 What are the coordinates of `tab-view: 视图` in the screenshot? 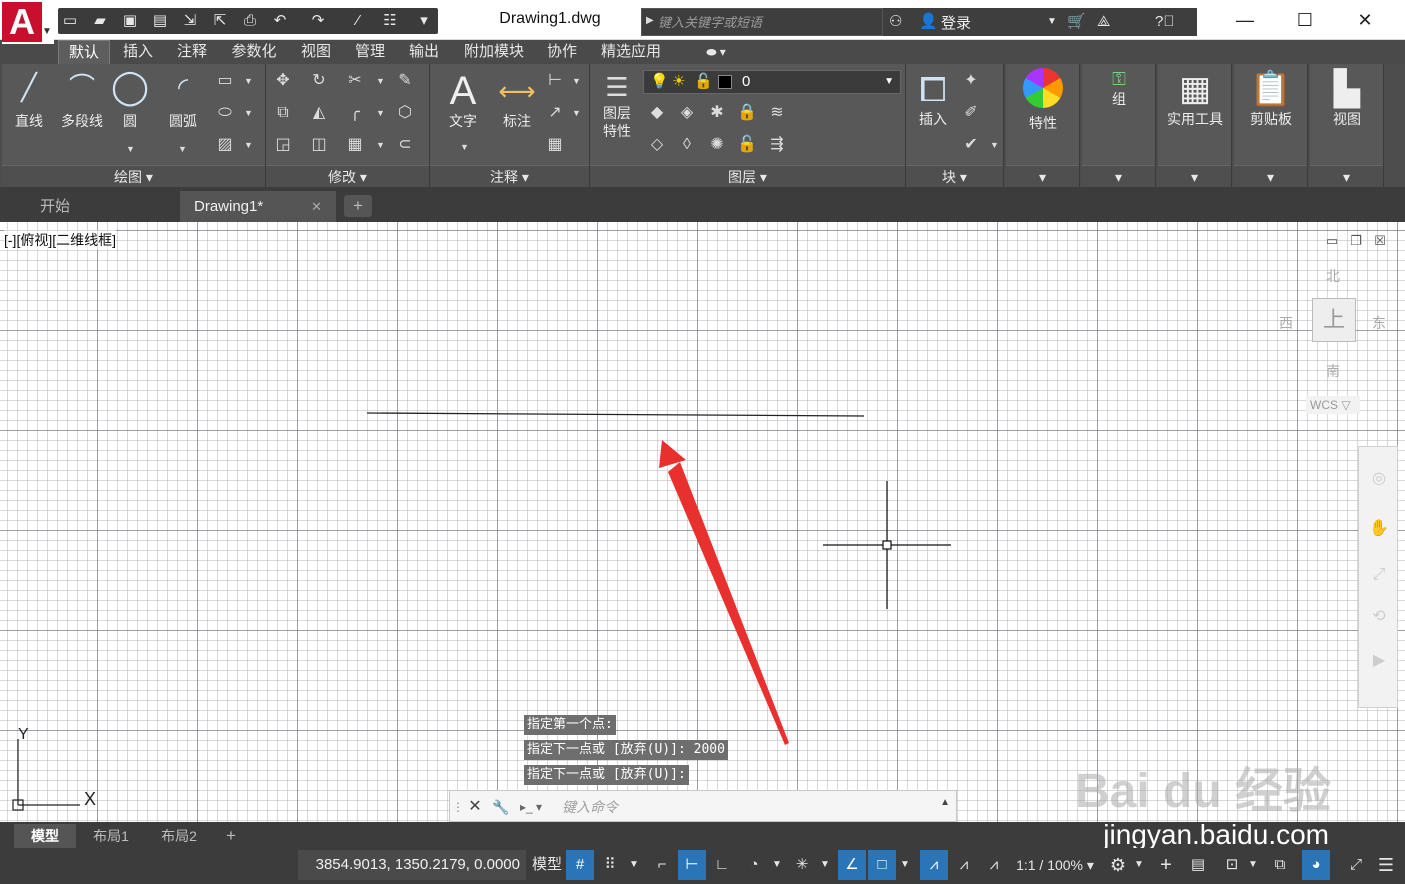 It's located at (316, 52).